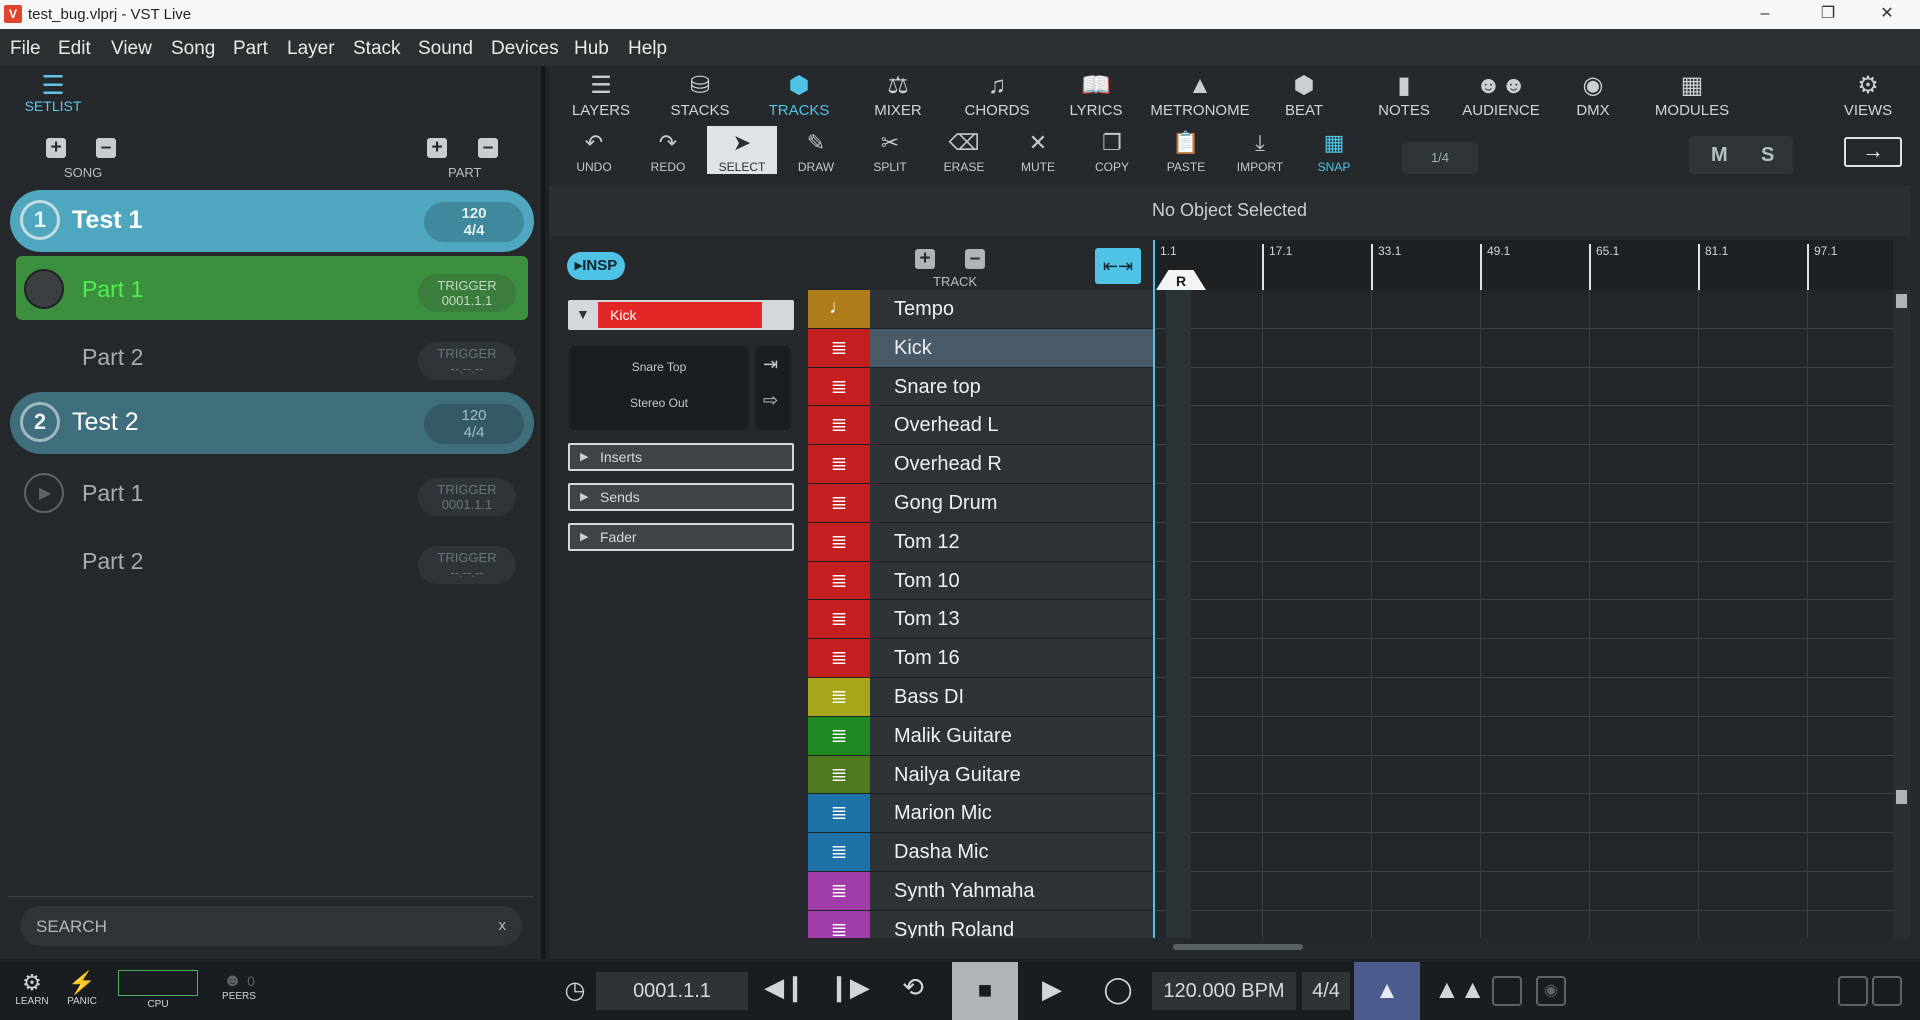  I want to click on menu-devices: Devices, so click(525, 49).